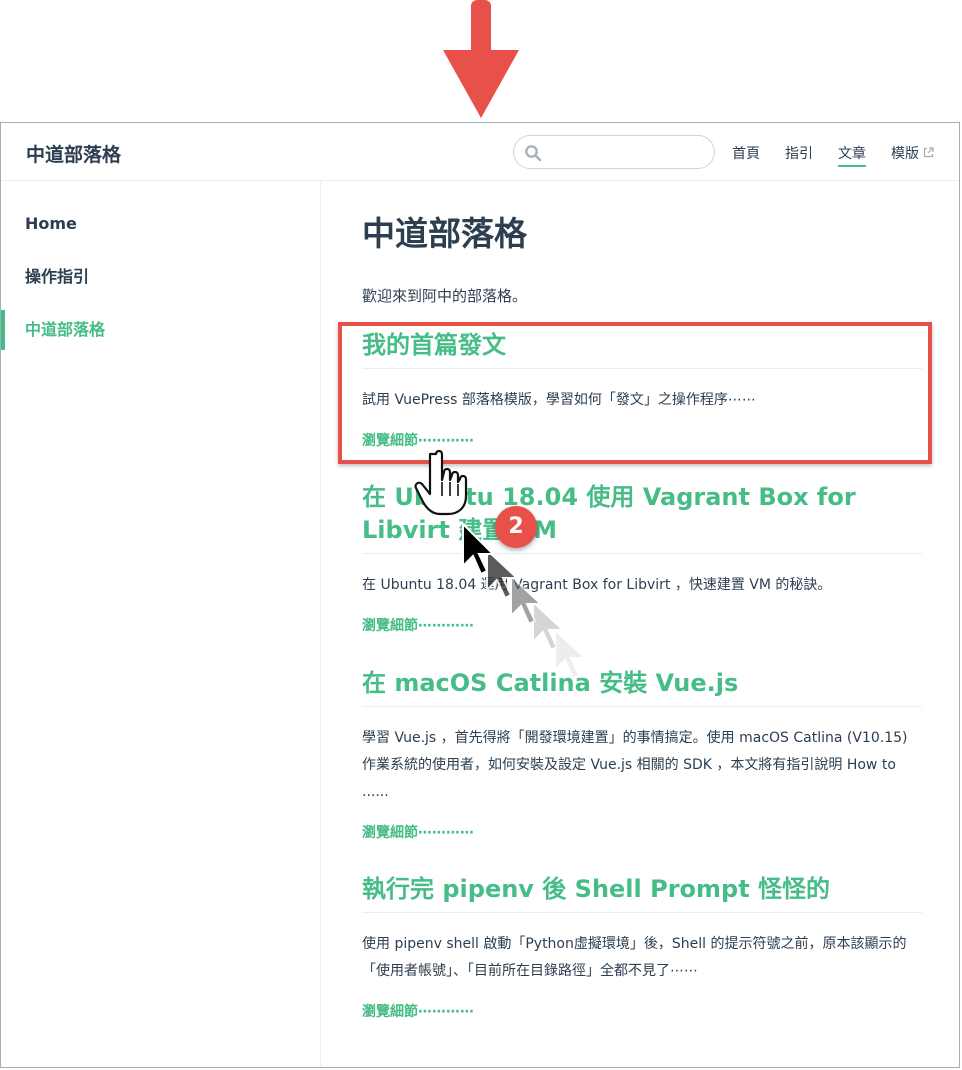  I want to click on nav-templates: 模版, so click(912, 153).